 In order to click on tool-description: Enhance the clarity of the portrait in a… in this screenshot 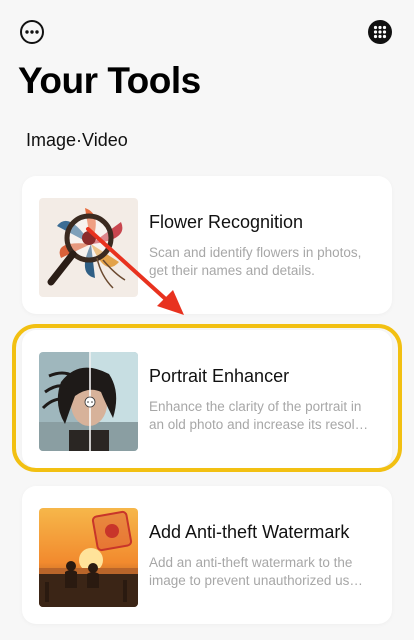, I will do `click(259, 415)`.